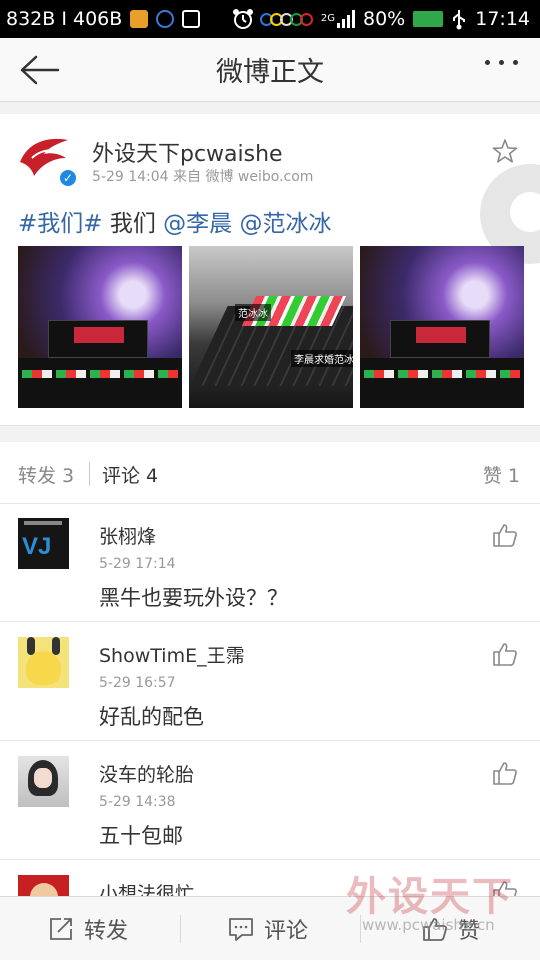  Describe the element at coordinates (146, 887) in the screenshot. I see `commenter-name: 小想法很忙` at that location.